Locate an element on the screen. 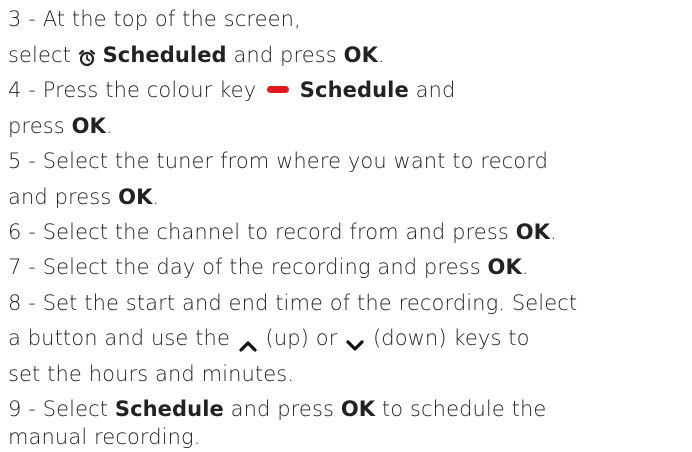  step-3-line-1: 3 - At the top of the screen, is located at coordinates (154, 19).